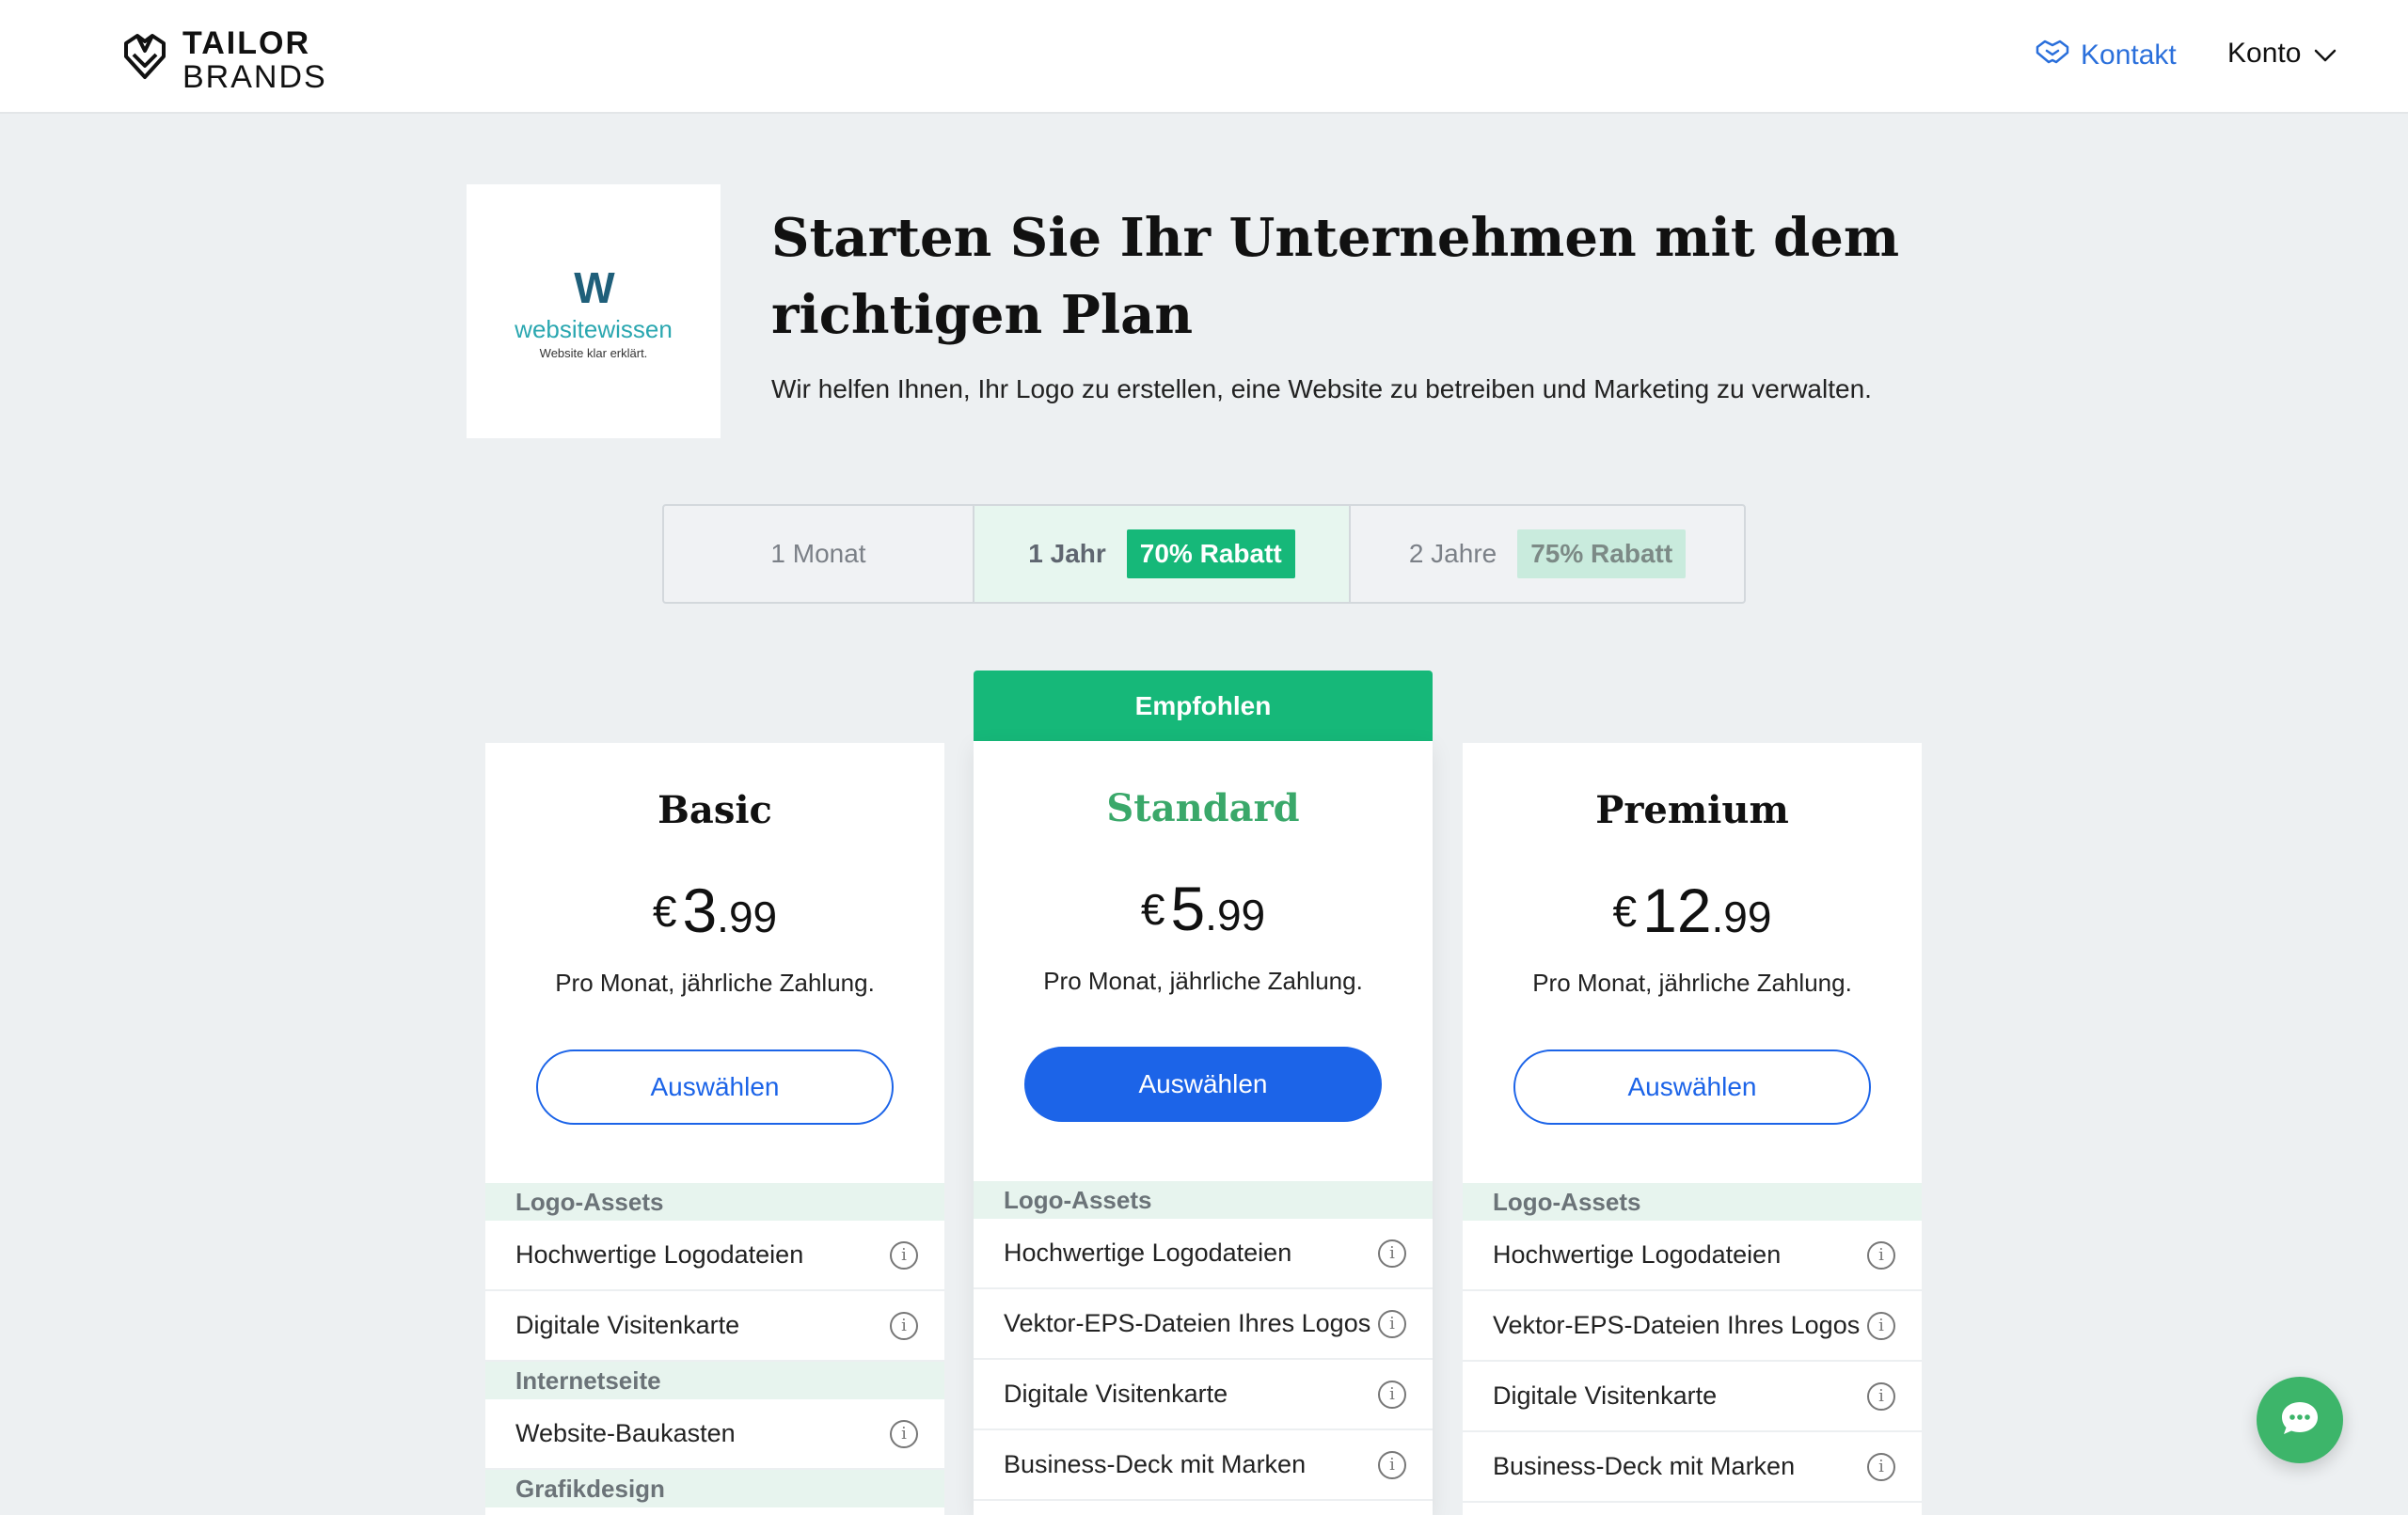 The height and width of the screenshot is (1515, 2408). I want to click on chat-bubble-icon, so click(2300, 1420).